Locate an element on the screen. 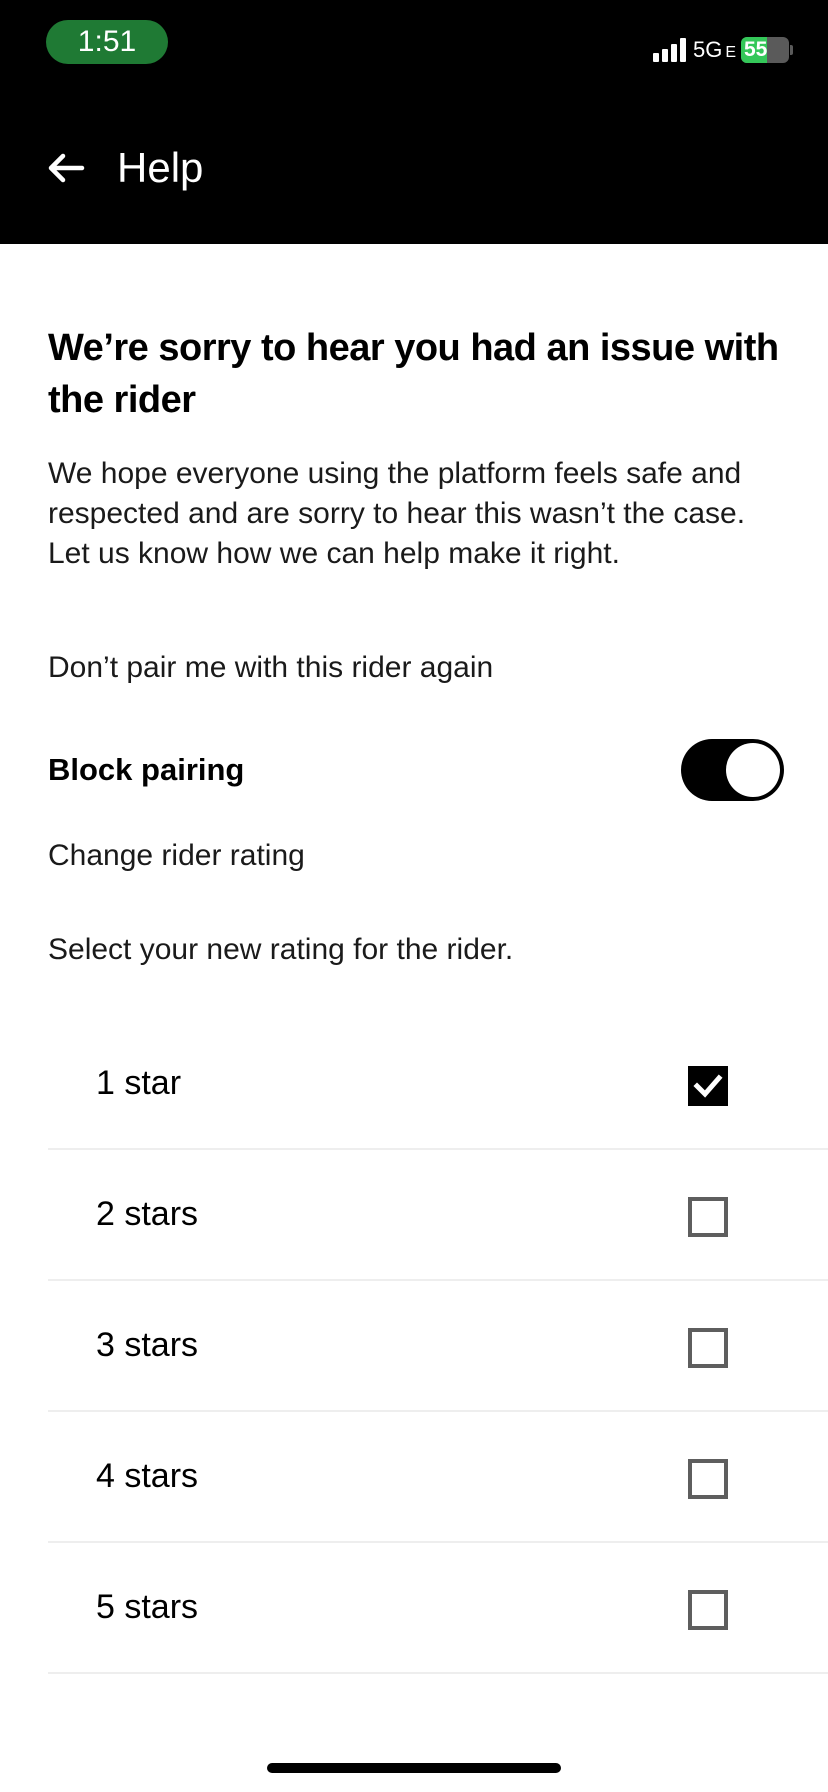 This screenshot has width=828, height=1792. signal-strength-icon is located at coordinates (671, 50).